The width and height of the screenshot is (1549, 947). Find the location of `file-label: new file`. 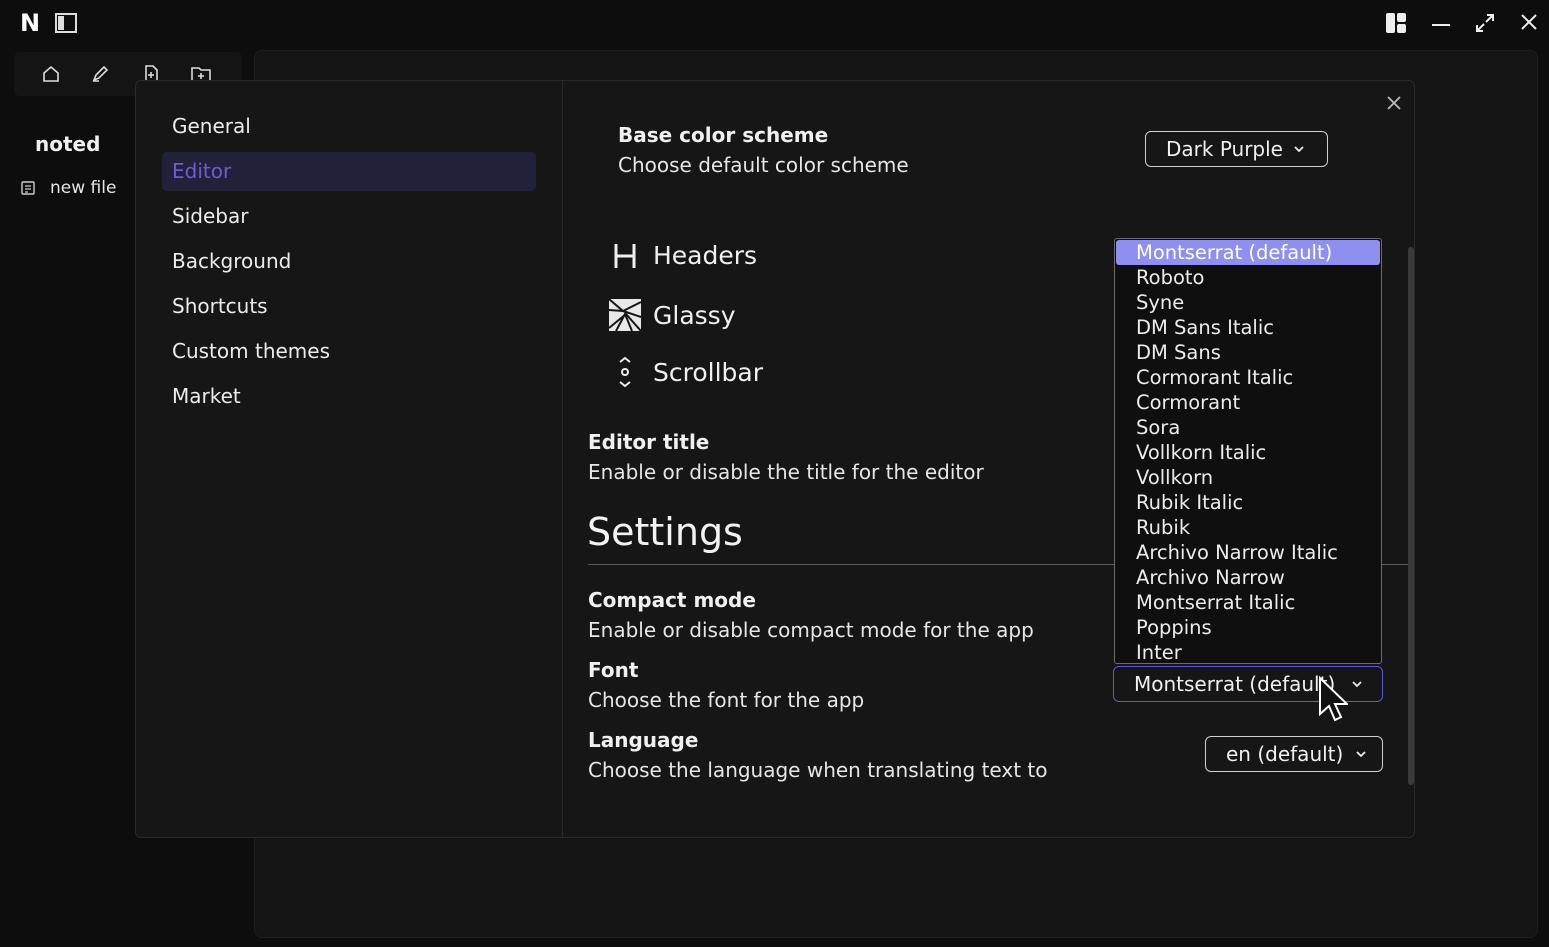

file-label: new file is located at coordinates (83, 188).